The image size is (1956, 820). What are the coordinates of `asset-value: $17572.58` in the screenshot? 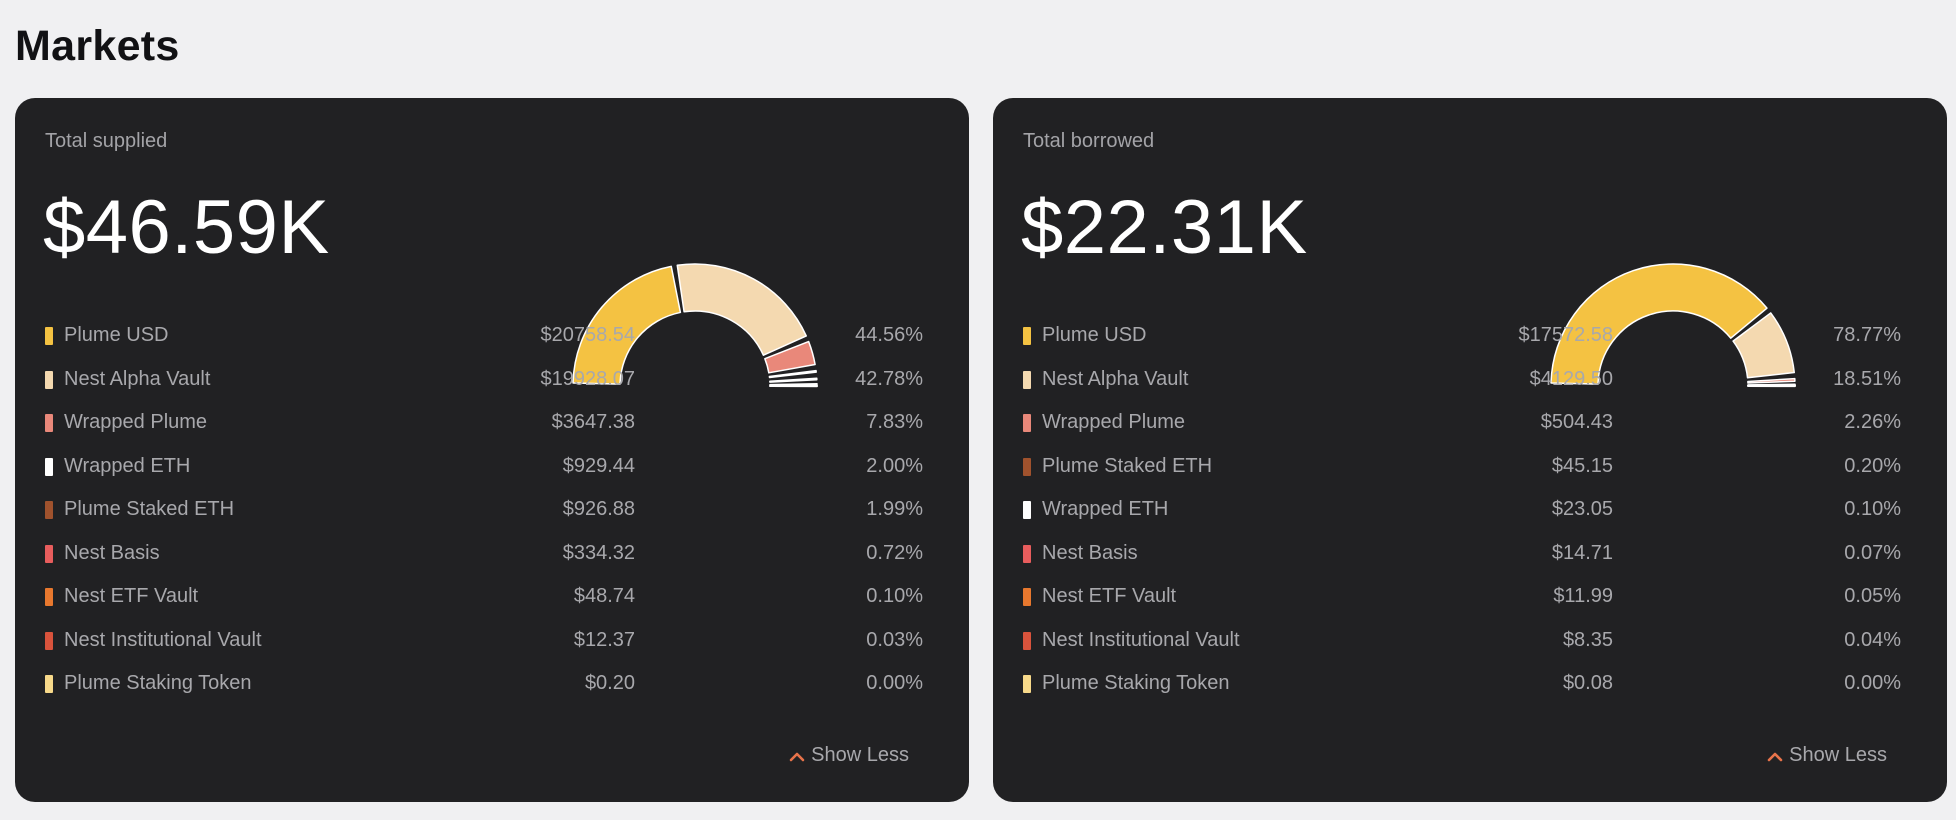 It's located at (1565, 335).